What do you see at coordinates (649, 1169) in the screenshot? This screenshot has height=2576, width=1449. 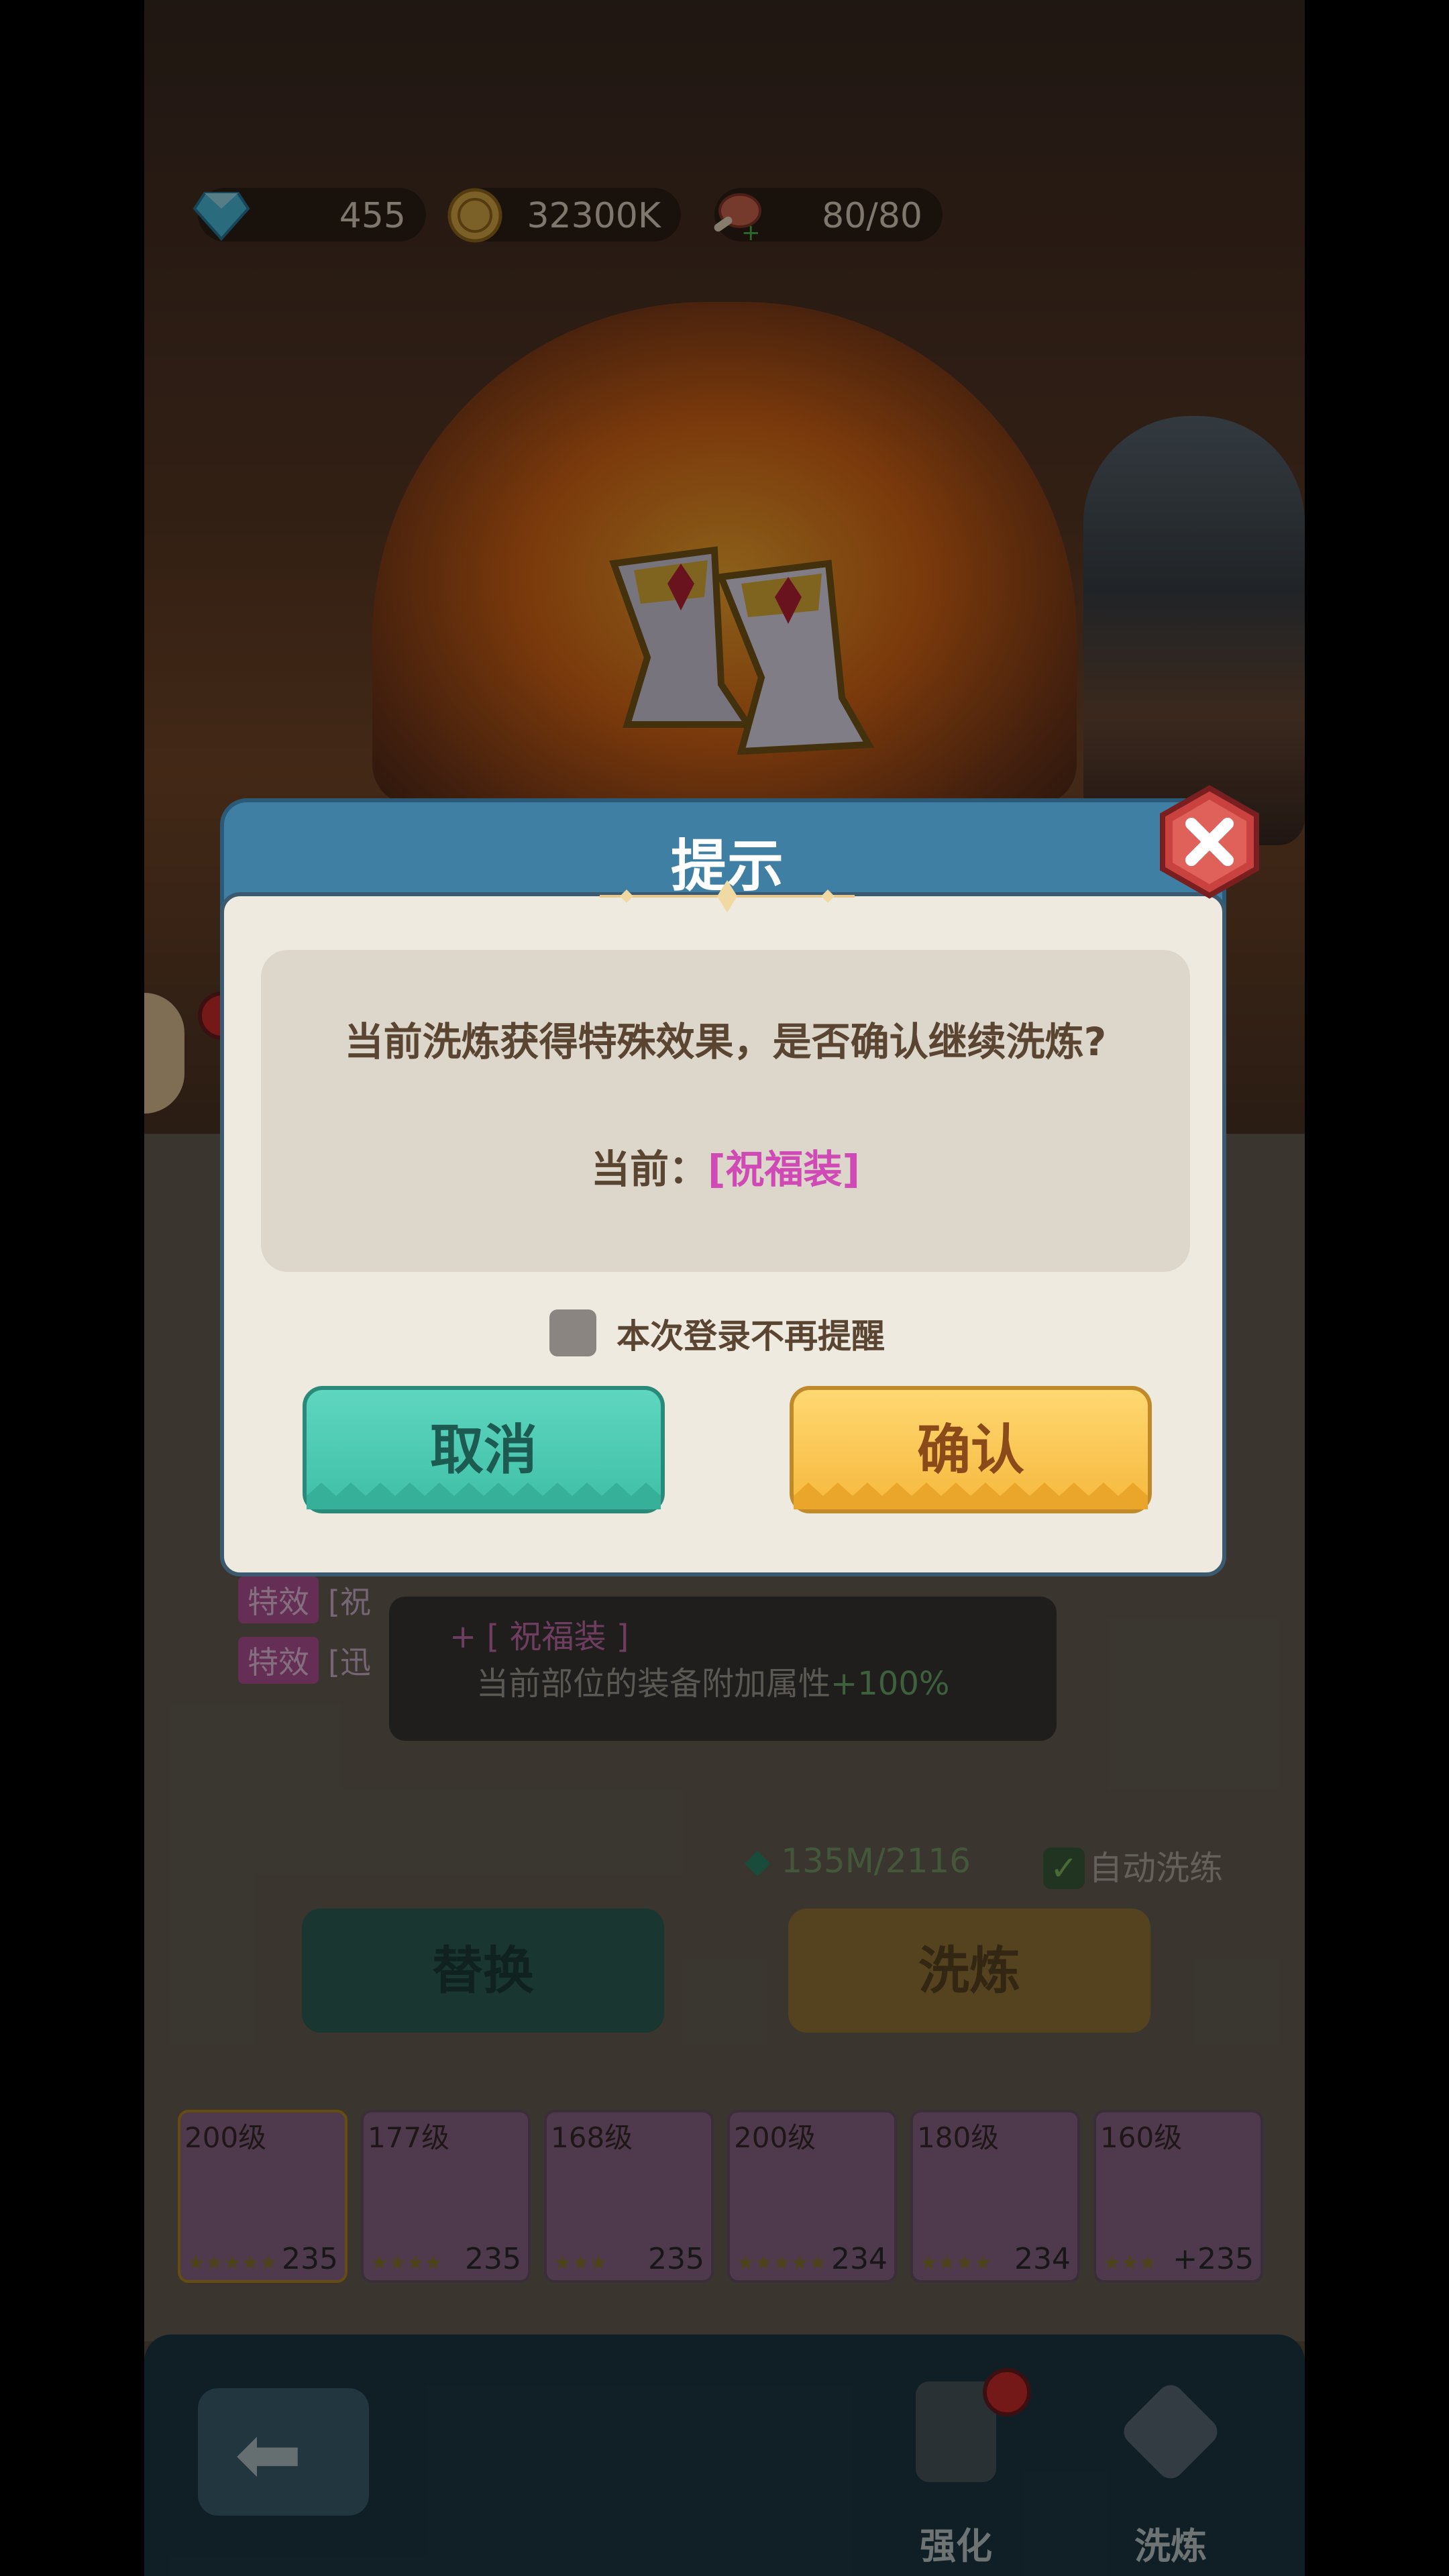 I see `current-effect-label: 当前：` at bounding box center [649, 1169].